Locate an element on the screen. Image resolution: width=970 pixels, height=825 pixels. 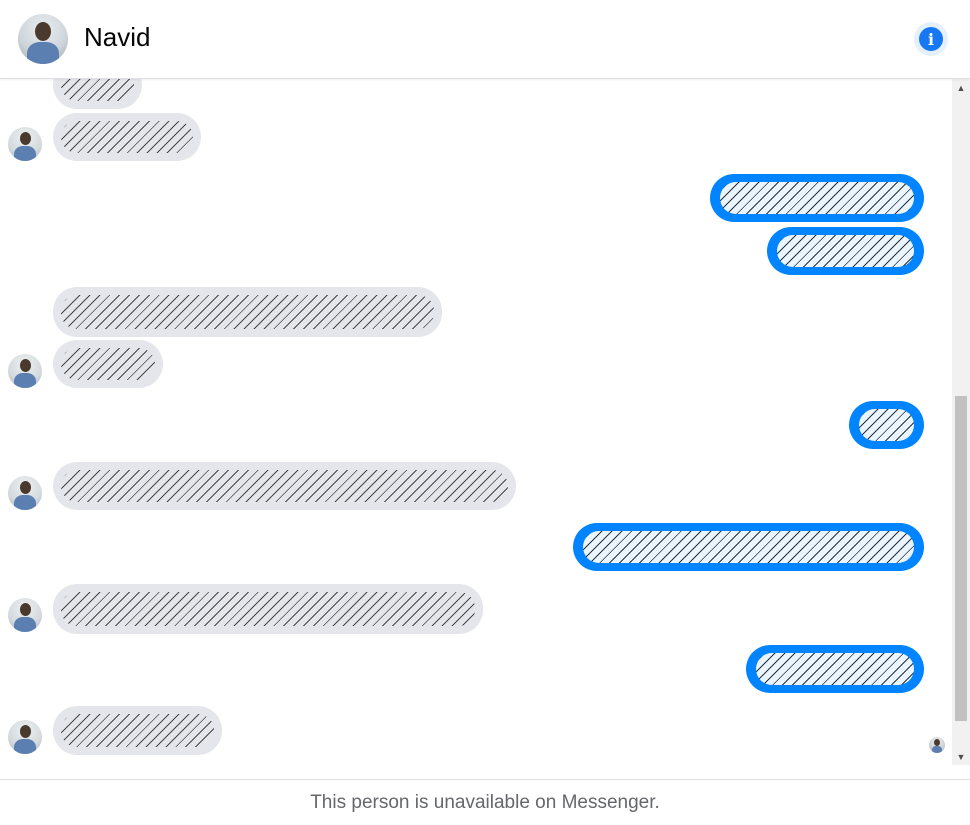
contact-name: Navid is located at coordinates (117, 37).